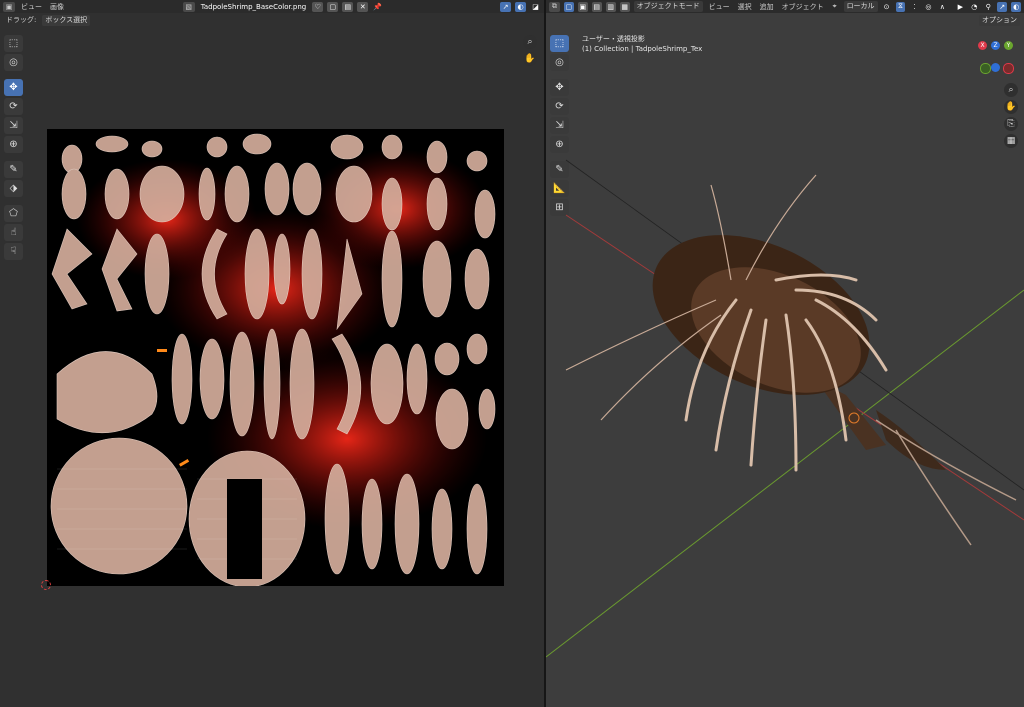  Describe the element at coordinates (13, 169) in the screenshot. I see `annotate-icon: ✎` at that location.